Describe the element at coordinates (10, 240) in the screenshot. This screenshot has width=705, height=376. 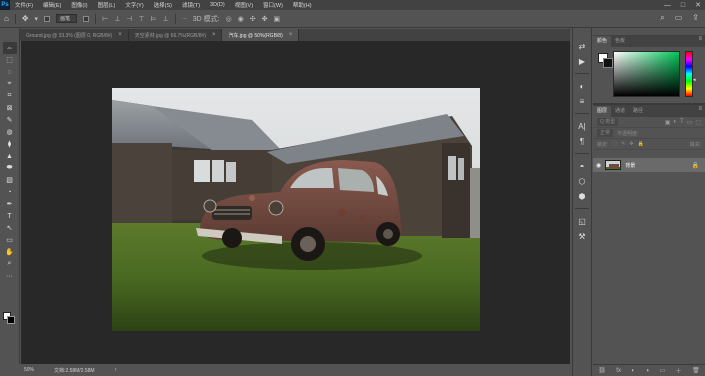
I see `path-select-tool-icon: ▭` at that location.